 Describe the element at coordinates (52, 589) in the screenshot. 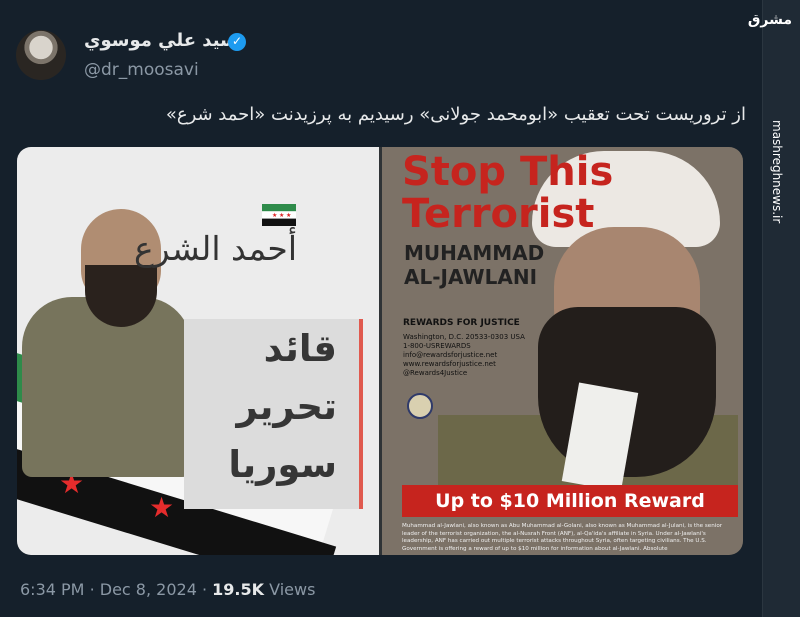

I see `tweet-time: 6:34 PM` at that location.